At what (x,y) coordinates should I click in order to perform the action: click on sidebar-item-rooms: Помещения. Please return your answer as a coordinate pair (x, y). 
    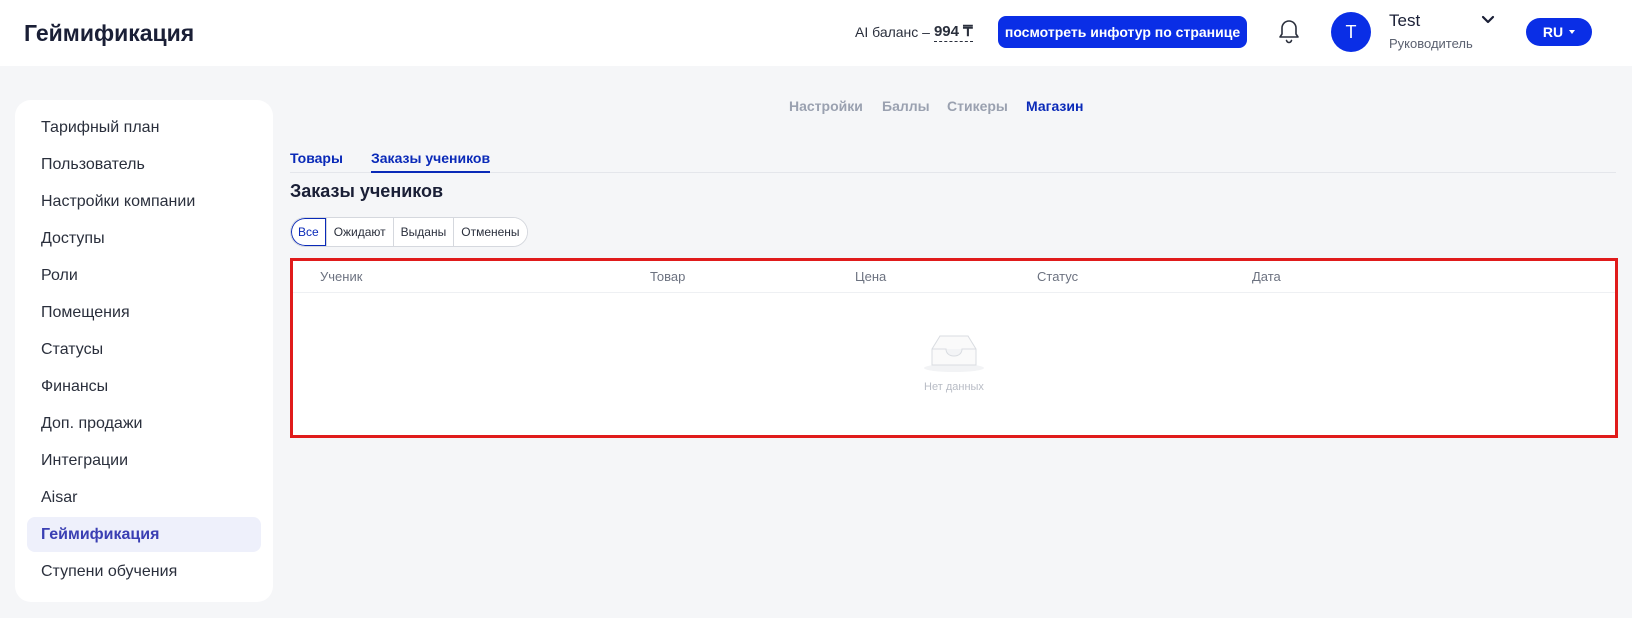
    Looking at the image, I should click on (144, 312).